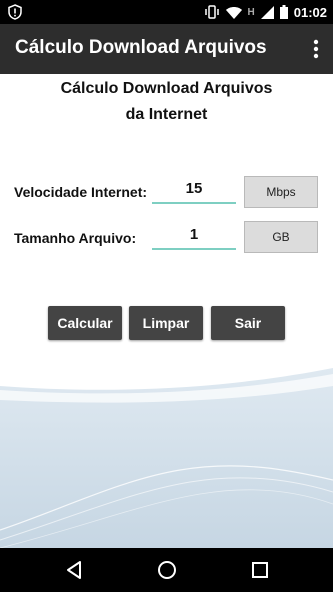 The width and height of the screenshot is (333, 592). Describe the element at coordinates (166, 102) in the screenshot. I see `page-heading: Cálculo Download Arquivos da Internet` at that location.